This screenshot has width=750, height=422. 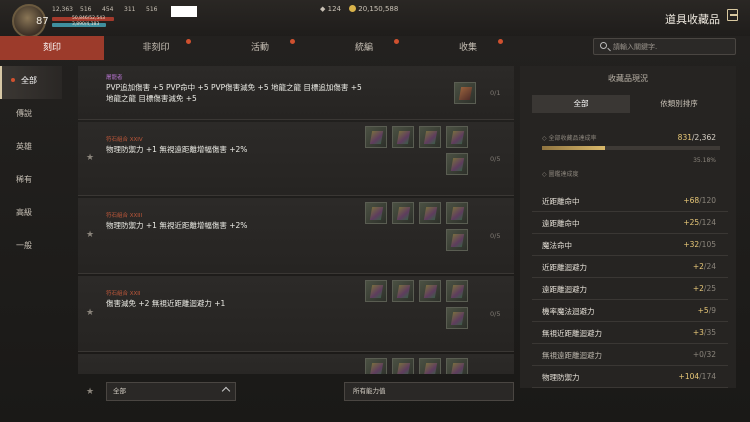 I want to click on stat-name: 物理防禦力, so click(x=561, y=377).